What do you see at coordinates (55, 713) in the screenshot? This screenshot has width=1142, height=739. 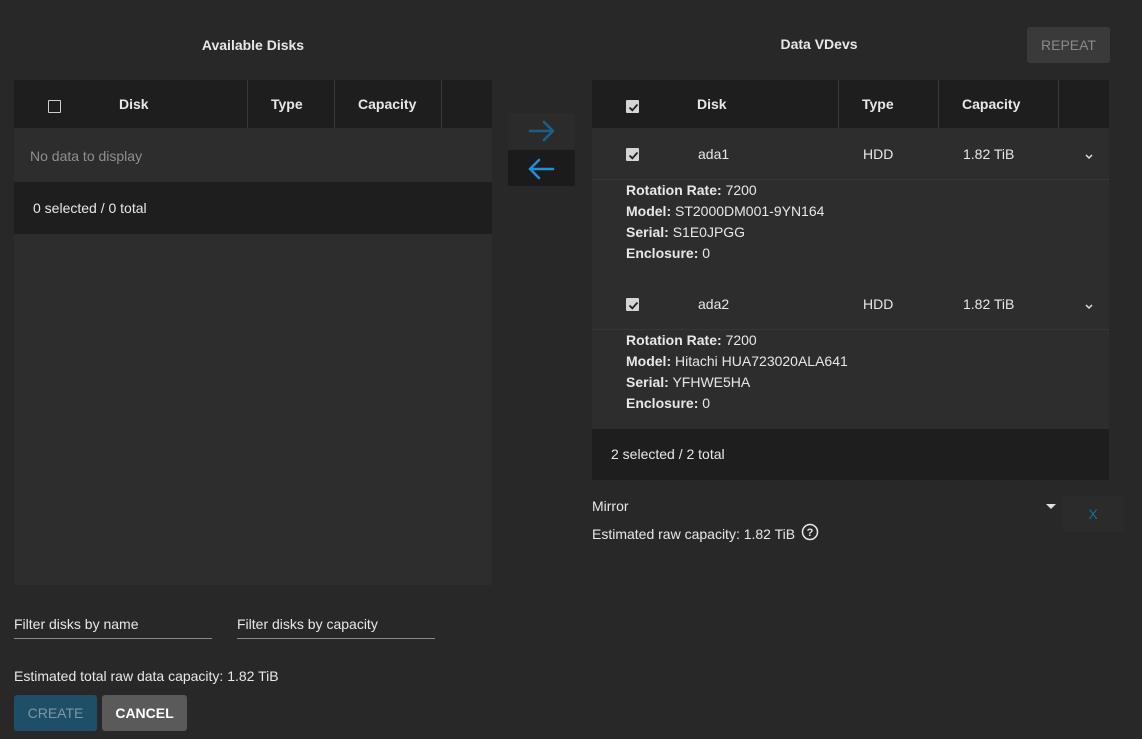 I see `create-button: CREATE` at bounding box center [55, 713].